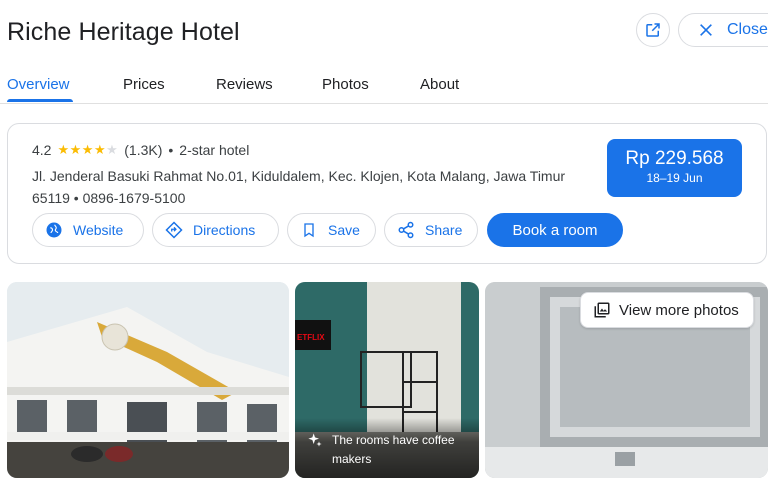 The width and height of the screenshot is (768, 489). What do you see at coordinates (40, 100) in the screenshot?
I see `active-tab-indicator` at bounding box center [40, 100].